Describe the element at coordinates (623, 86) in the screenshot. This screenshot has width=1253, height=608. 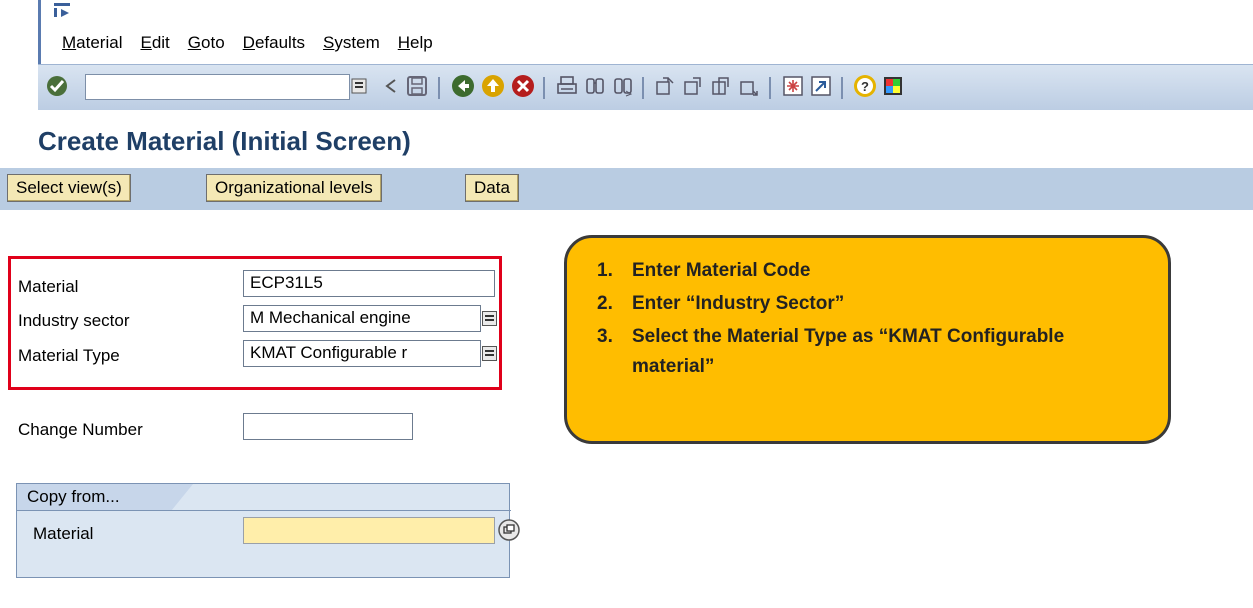
I see `find-next-icon` at that location.